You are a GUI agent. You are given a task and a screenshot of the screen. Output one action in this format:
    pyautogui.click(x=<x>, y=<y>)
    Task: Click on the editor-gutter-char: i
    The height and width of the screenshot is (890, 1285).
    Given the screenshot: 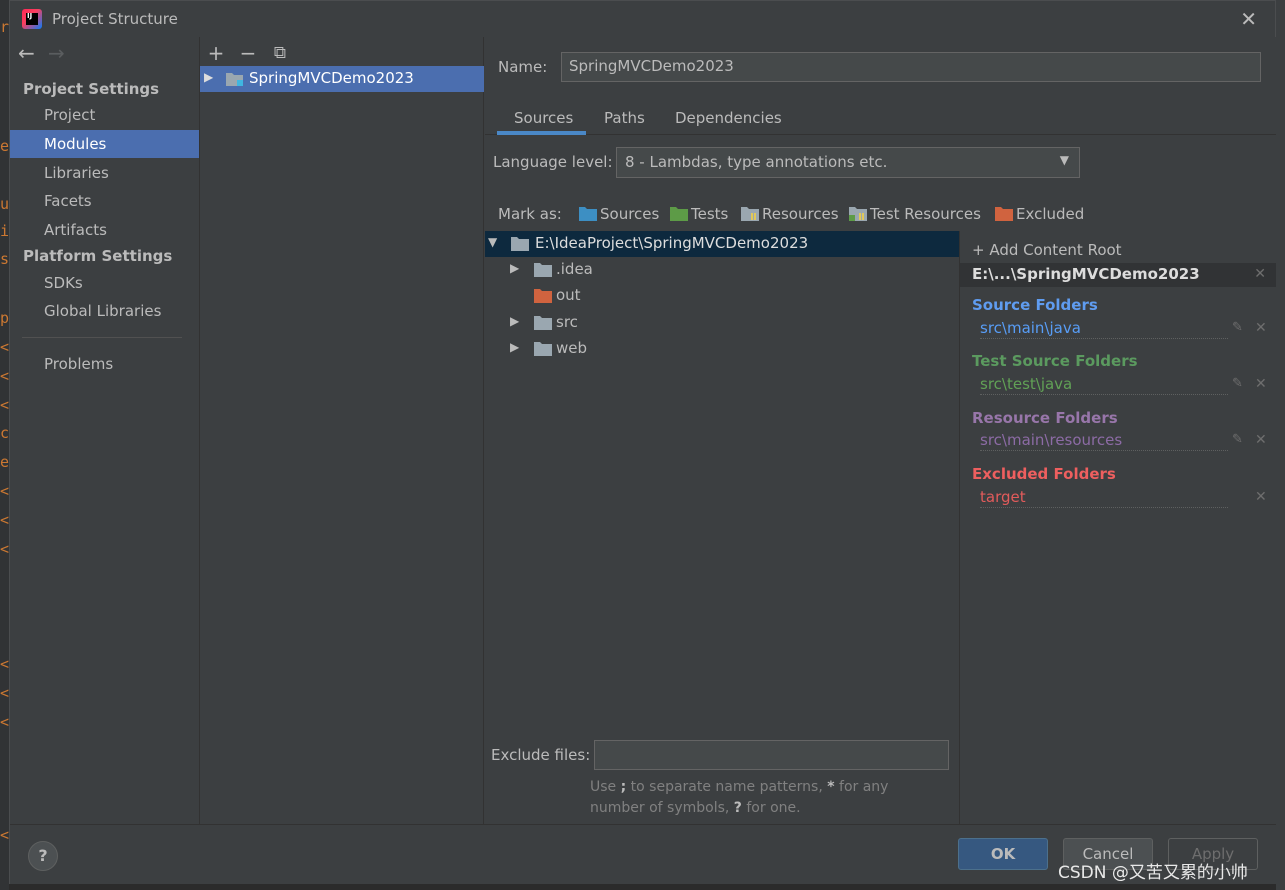 What is the action you would take?
    pyautogui.click(x=4, y=231)
    